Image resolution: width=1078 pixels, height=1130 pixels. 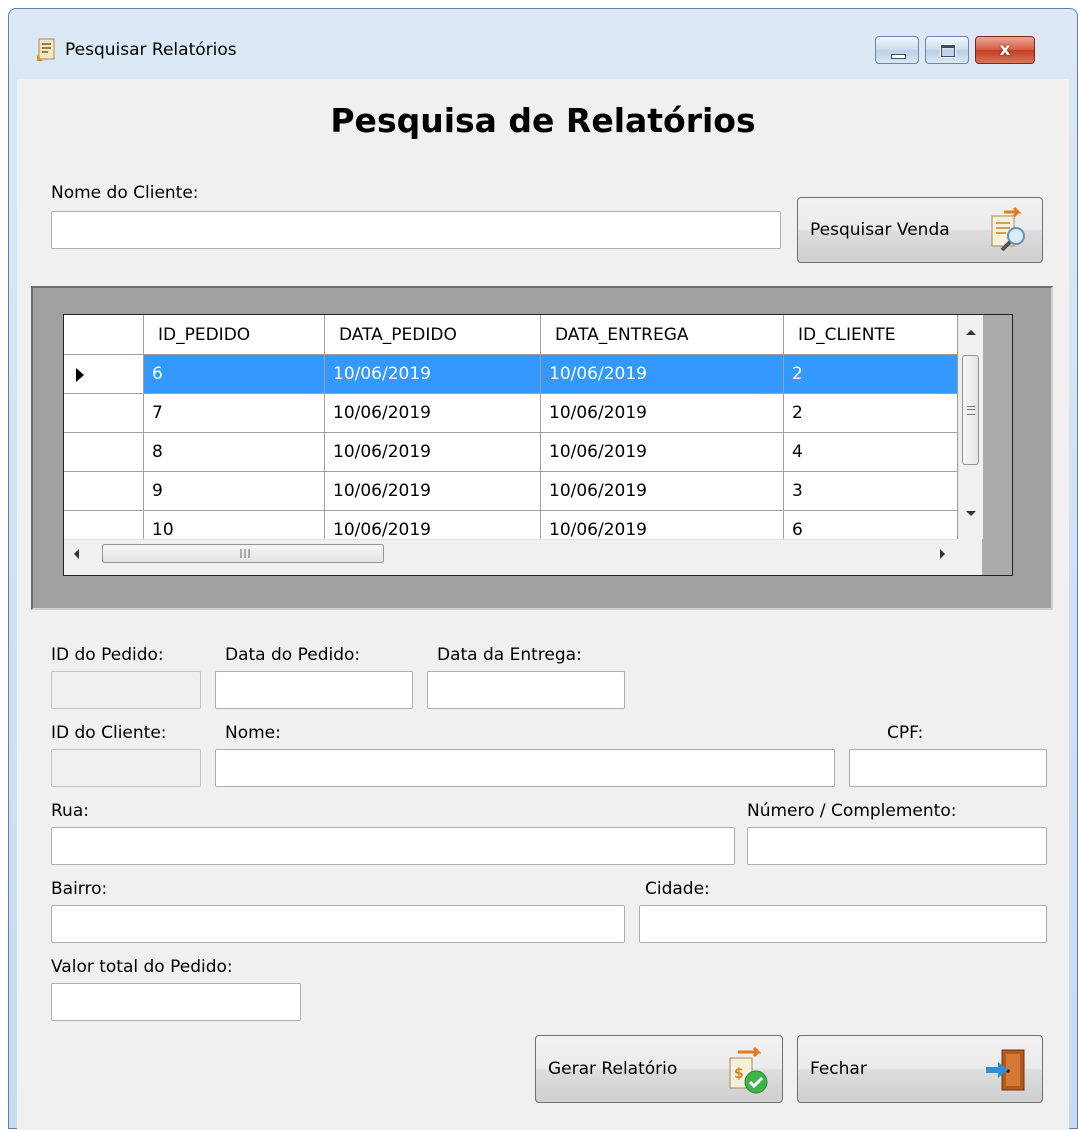 What do you see at coordinates (416, 230) in the screenshot?
I see `client-name-input` at bounding box center [416, 230].